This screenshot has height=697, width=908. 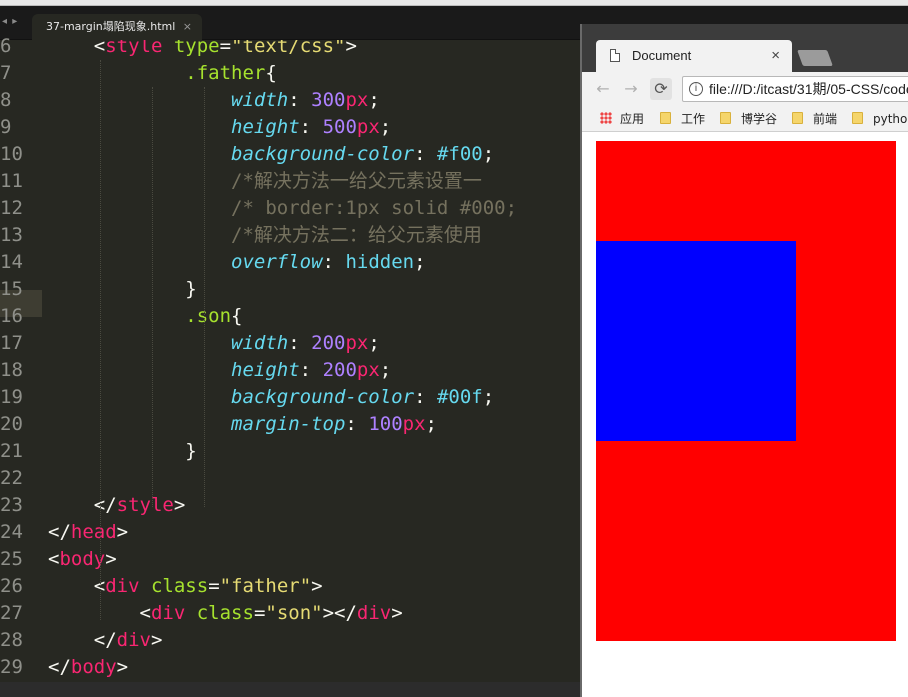 What do you see at coordinates (265, 586) in the screenshot?
I see `code-token: "father"` at bounding box center [265, 586].